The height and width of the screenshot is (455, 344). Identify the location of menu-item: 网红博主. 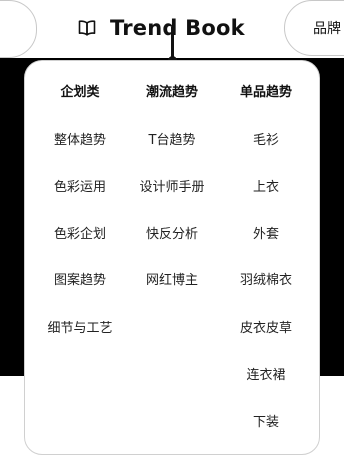
(172, 278).